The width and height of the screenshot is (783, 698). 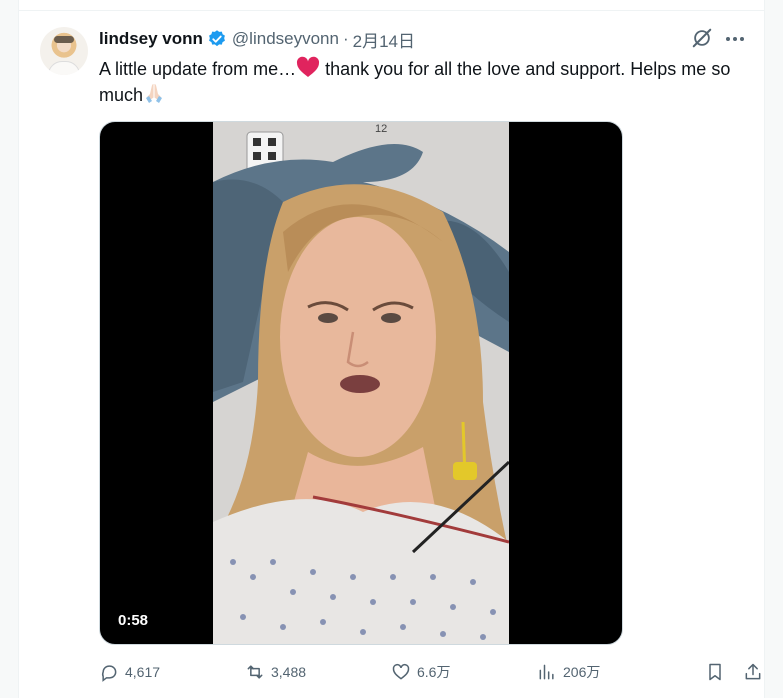 I want to click on views-count: 206万, so click(x=582, y=672).